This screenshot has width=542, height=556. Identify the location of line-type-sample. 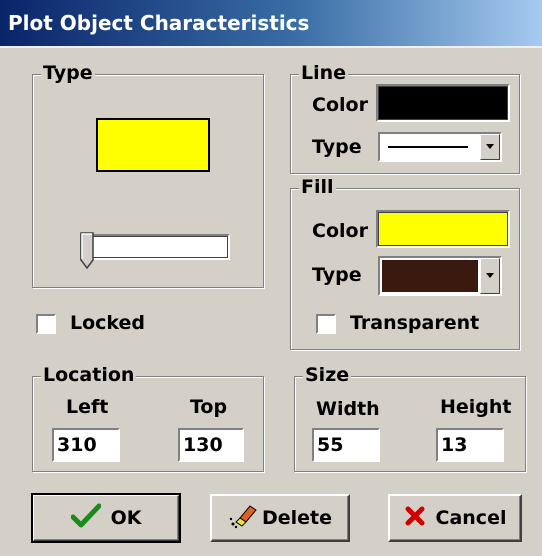
(428, 147).